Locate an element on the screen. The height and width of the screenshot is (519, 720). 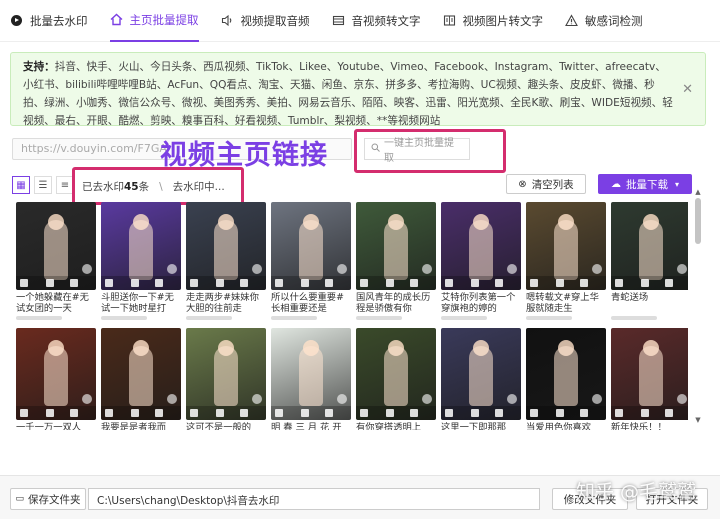
close-icon: ✕ is located at coordinates (687, 90).